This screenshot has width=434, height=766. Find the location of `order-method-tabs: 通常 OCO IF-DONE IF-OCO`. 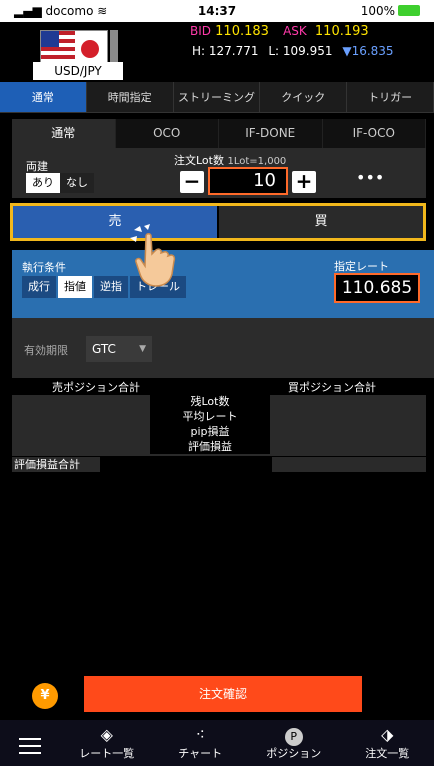

order-method-tabs: 通常 OCO IF-DONE IF-OCO is located at coordinates (219, 133).